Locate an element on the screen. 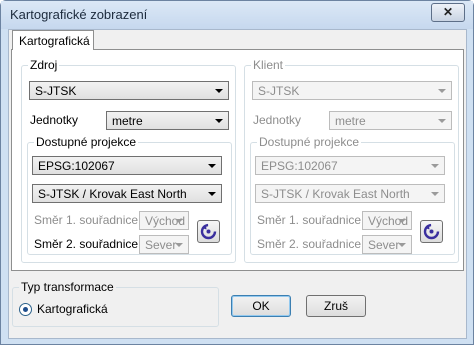 This screenshot has height=345, width=474. source-axis2-label: Směr 2. souřadnice is located at coordinates (86, 244).